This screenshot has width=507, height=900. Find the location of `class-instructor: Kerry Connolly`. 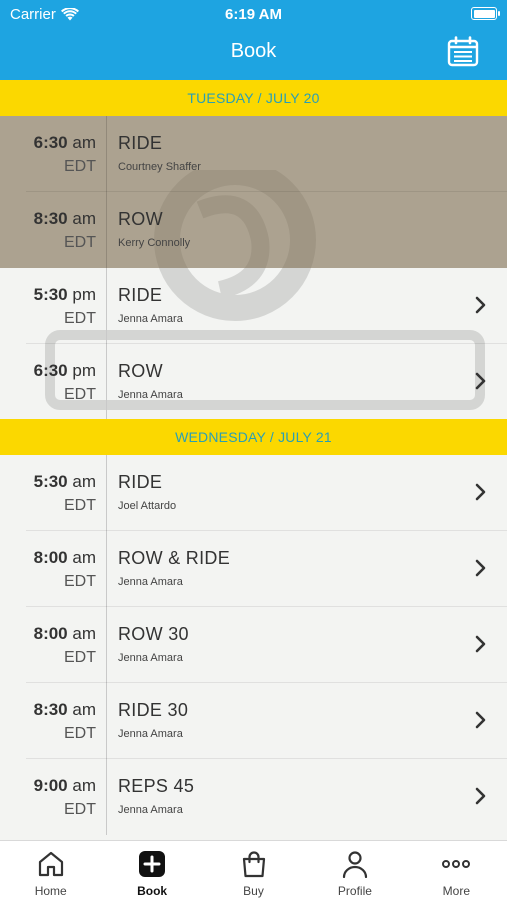

class-instructor: Kerry Connolly is located at coordinates (154, 243).